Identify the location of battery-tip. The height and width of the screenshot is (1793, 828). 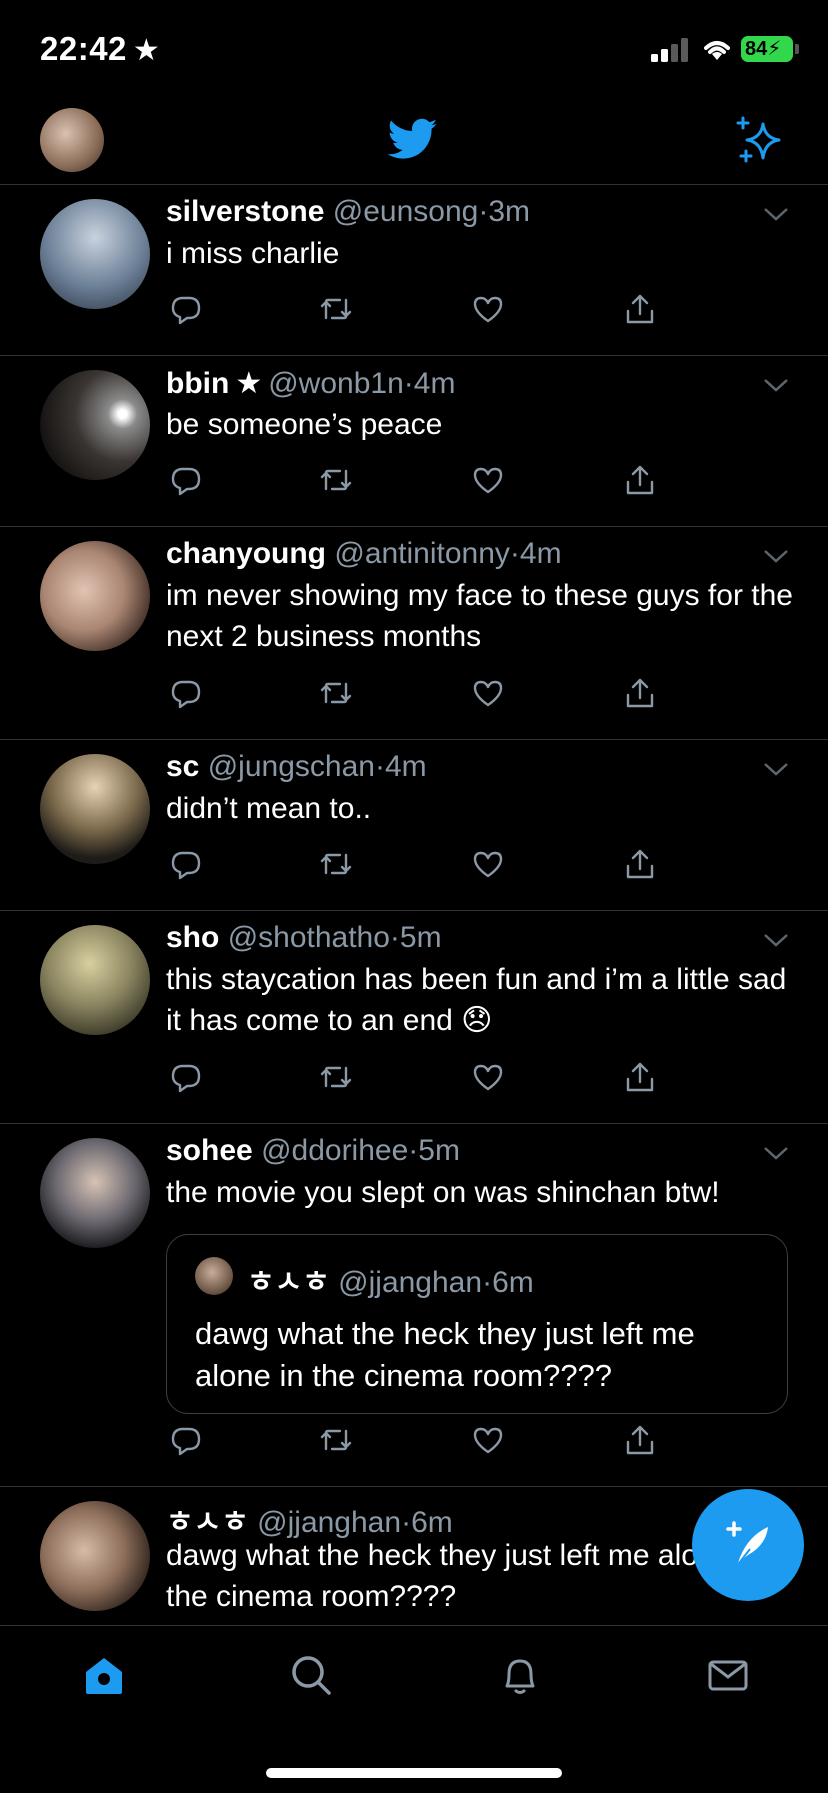
(797, 49).